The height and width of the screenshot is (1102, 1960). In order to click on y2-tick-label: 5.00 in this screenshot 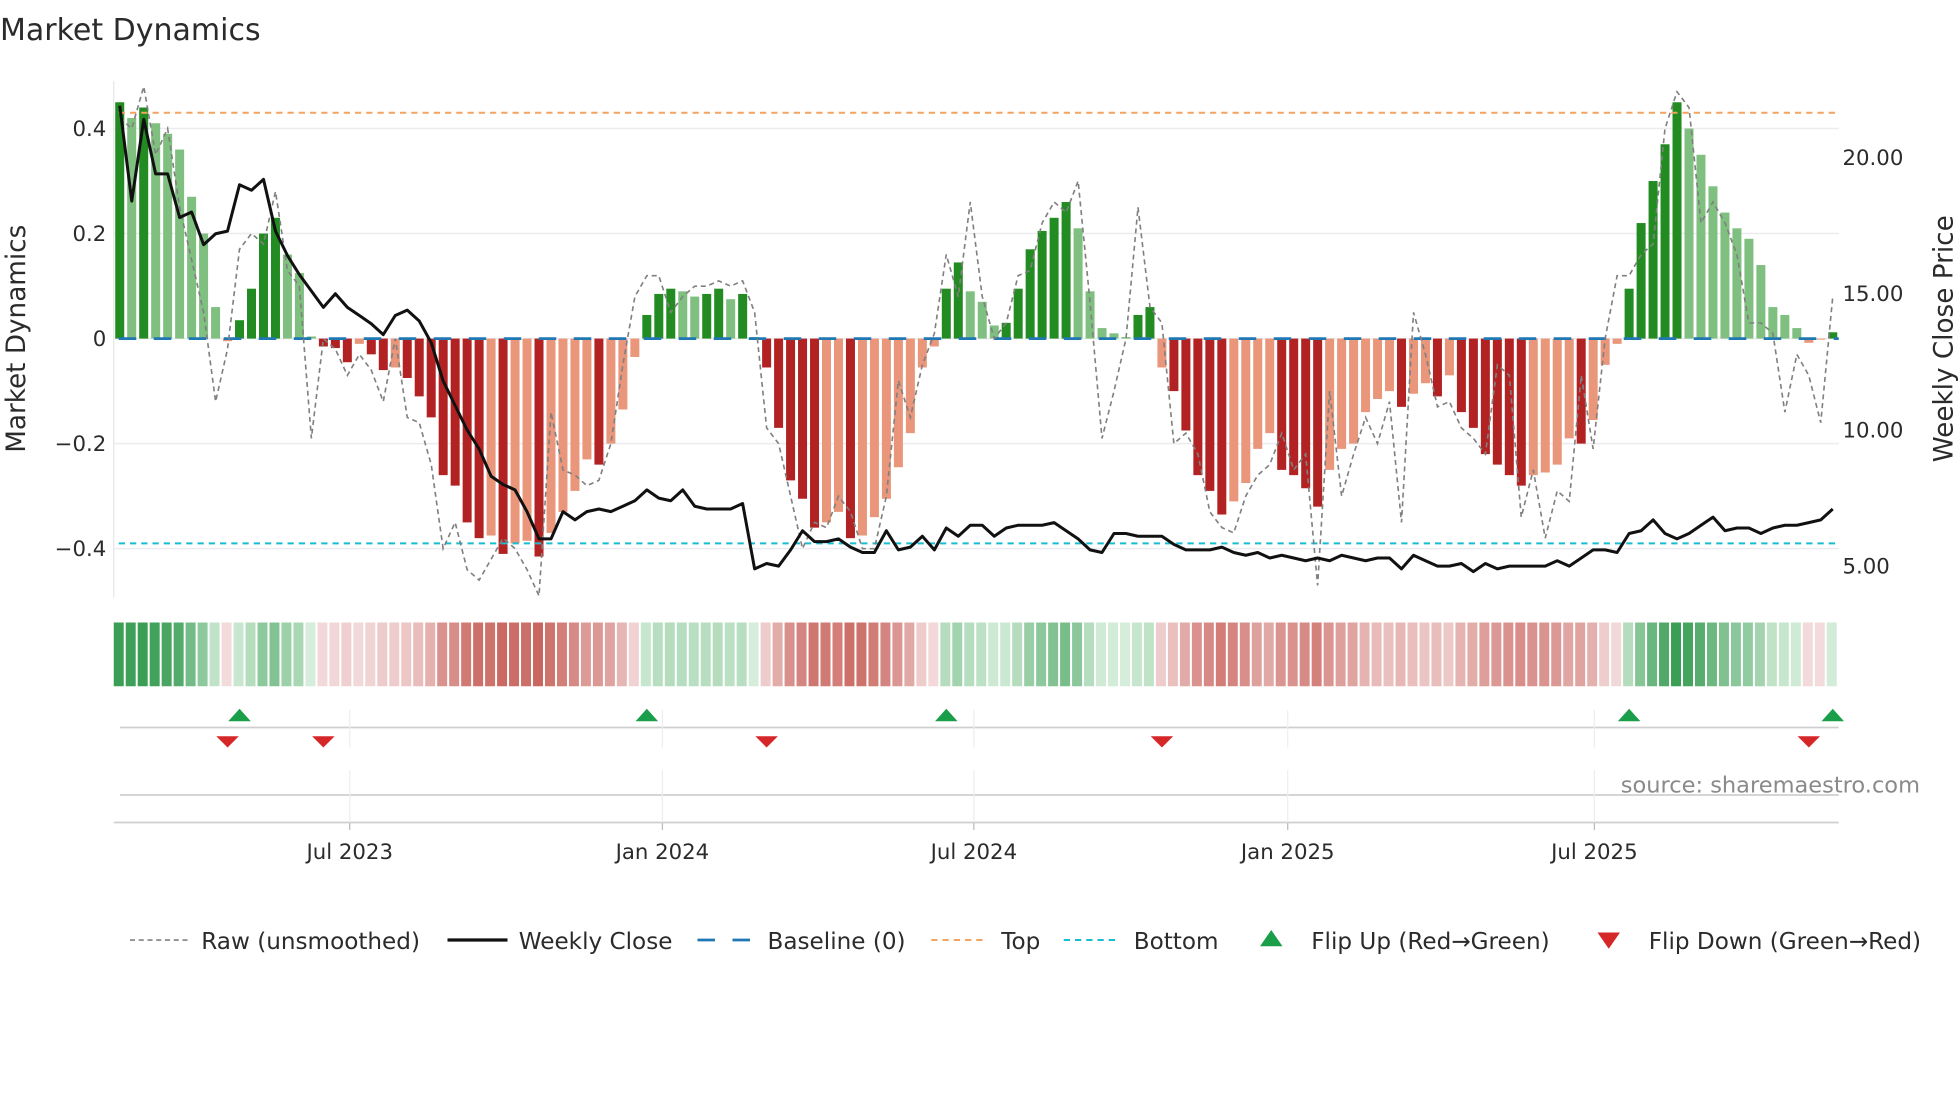, I will do `click(1866, 567)`.